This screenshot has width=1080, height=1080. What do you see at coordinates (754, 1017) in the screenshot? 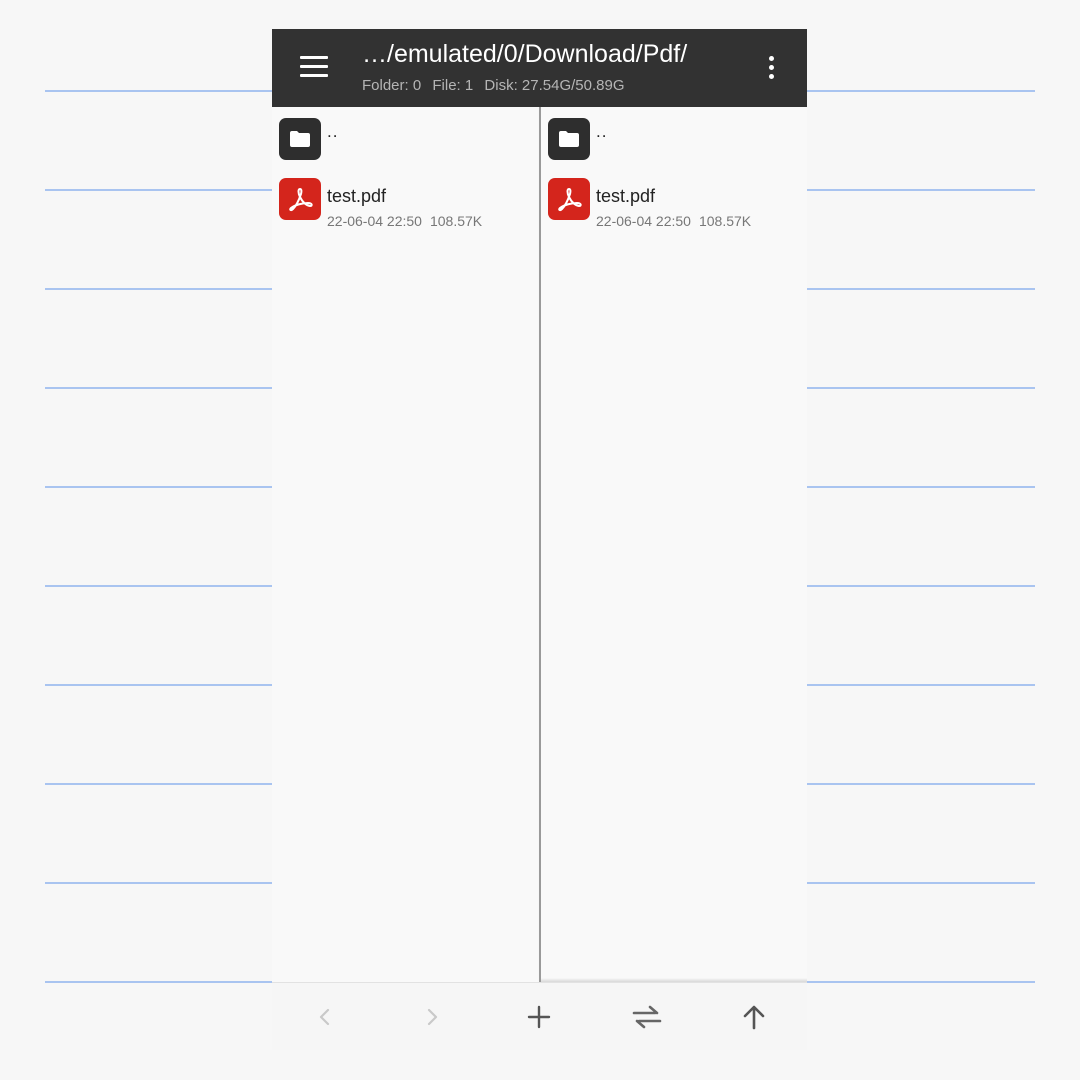
I see `up-arrow-icon` at bounding box center [754, 1017].